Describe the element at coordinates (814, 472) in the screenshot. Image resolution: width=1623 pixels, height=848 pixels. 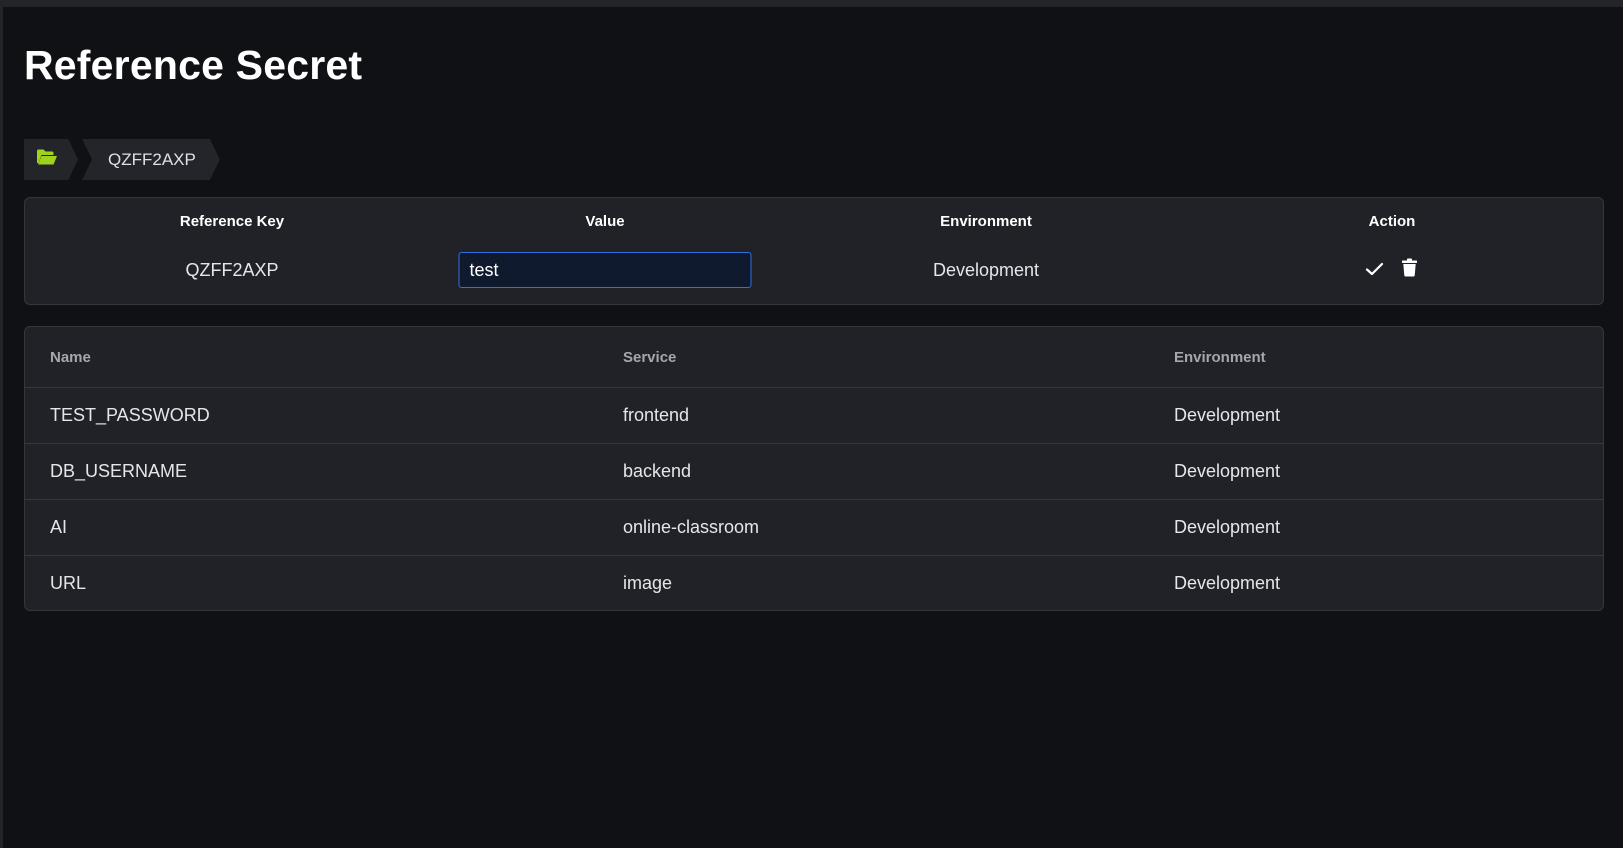
I see `table-row: DB_USERNAME backend Development` at that location.